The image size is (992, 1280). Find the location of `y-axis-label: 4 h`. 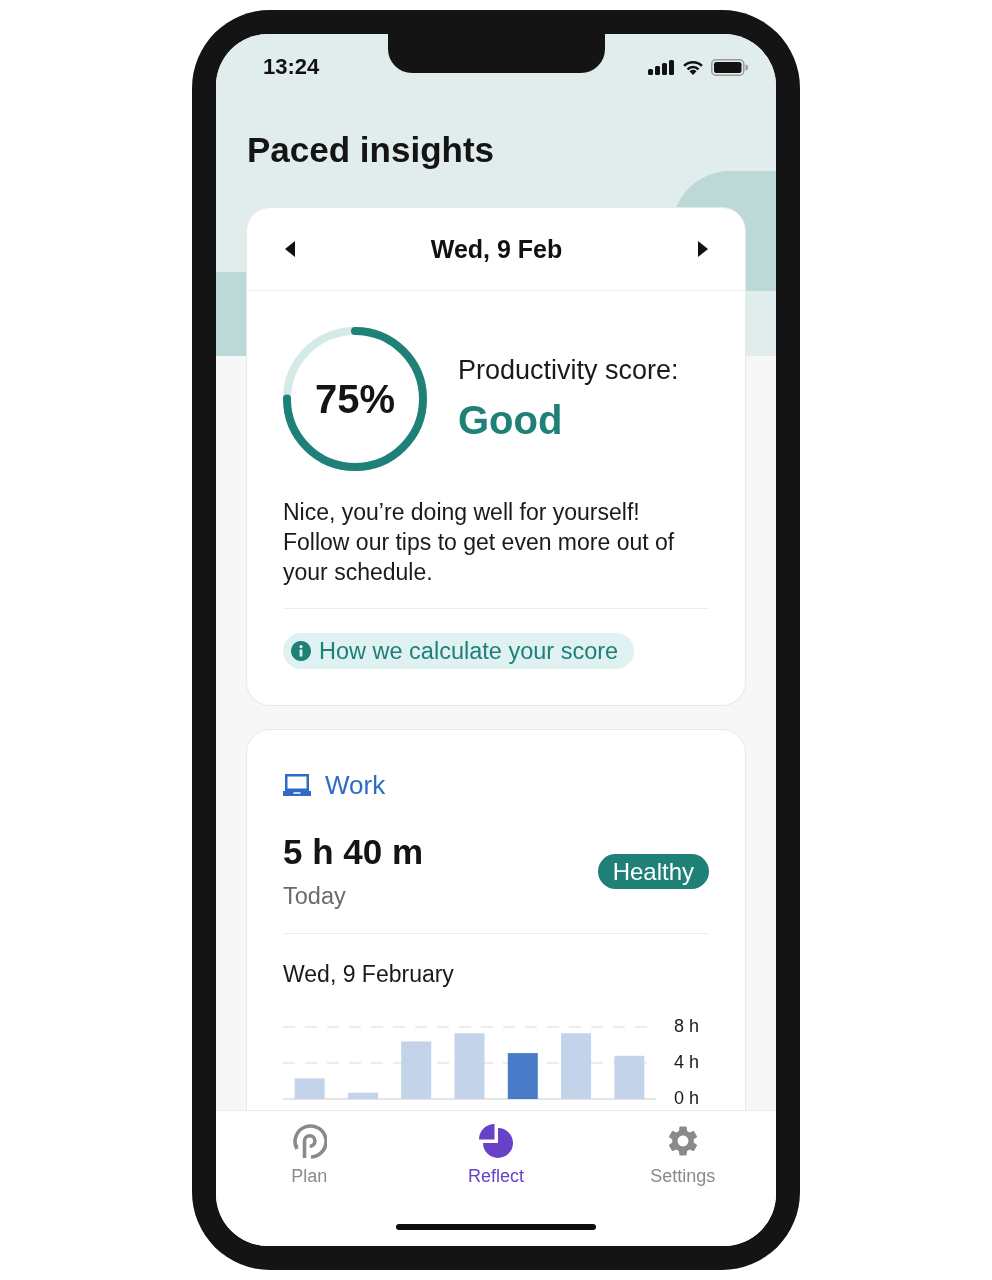

y-axis-label: 4 h is located at coordinates (687, 1062).